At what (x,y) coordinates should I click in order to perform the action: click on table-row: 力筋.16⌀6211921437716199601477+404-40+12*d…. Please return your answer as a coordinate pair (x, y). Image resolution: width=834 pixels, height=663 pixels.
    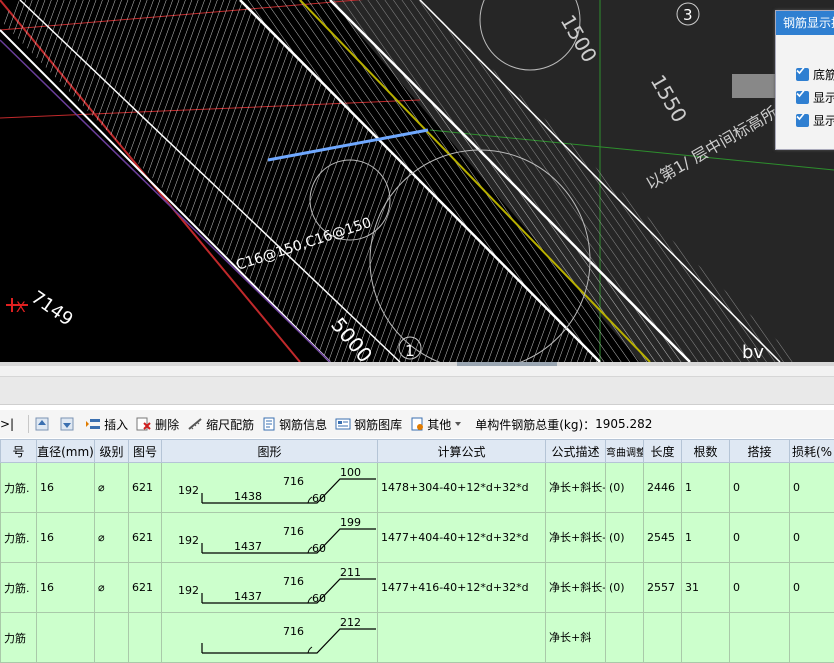
    Looking at the image, I should click on (417, 538).